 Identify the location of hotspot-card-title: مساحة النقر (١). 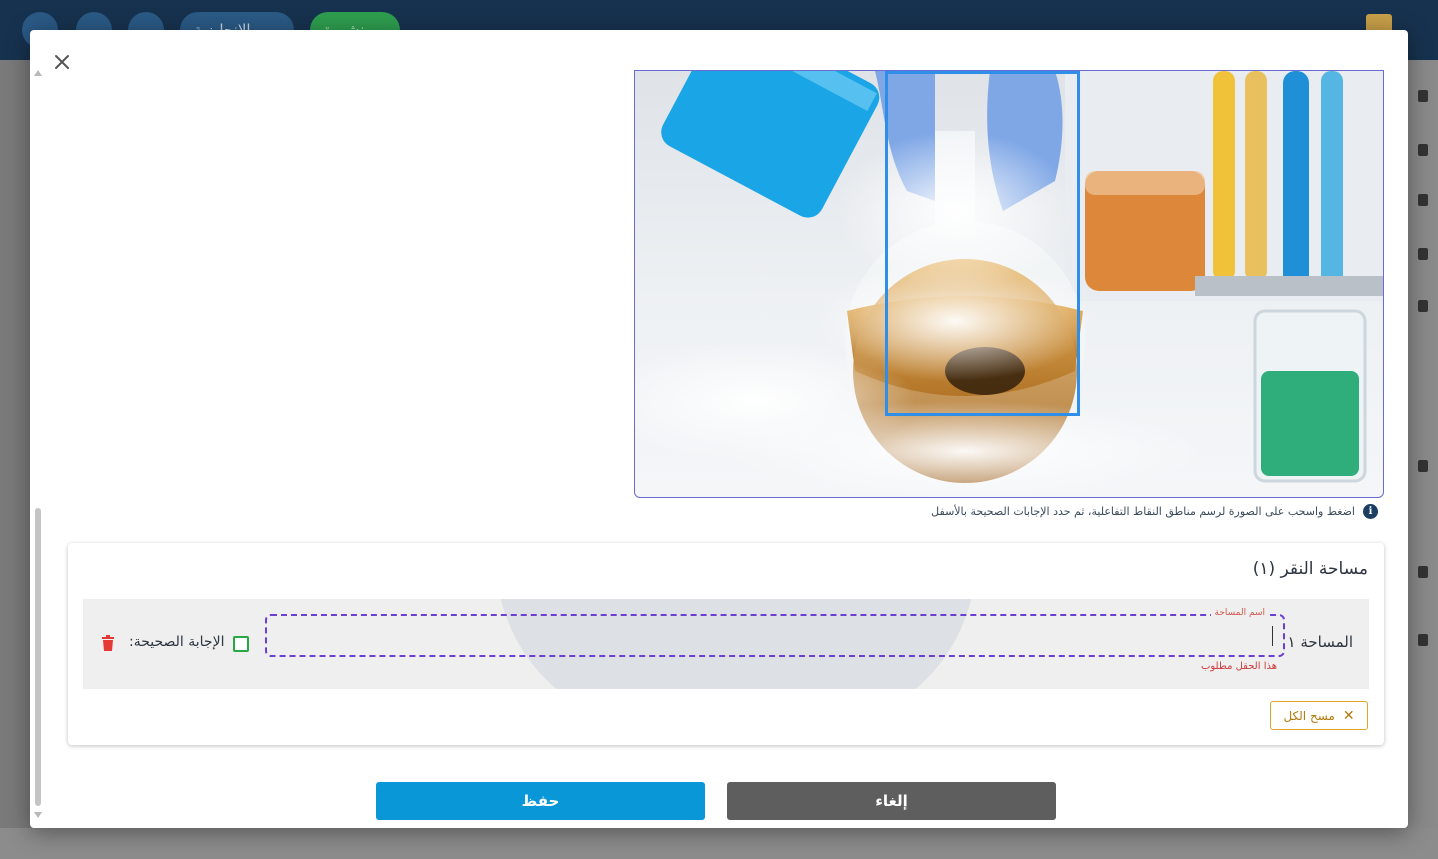
(1310, 569).